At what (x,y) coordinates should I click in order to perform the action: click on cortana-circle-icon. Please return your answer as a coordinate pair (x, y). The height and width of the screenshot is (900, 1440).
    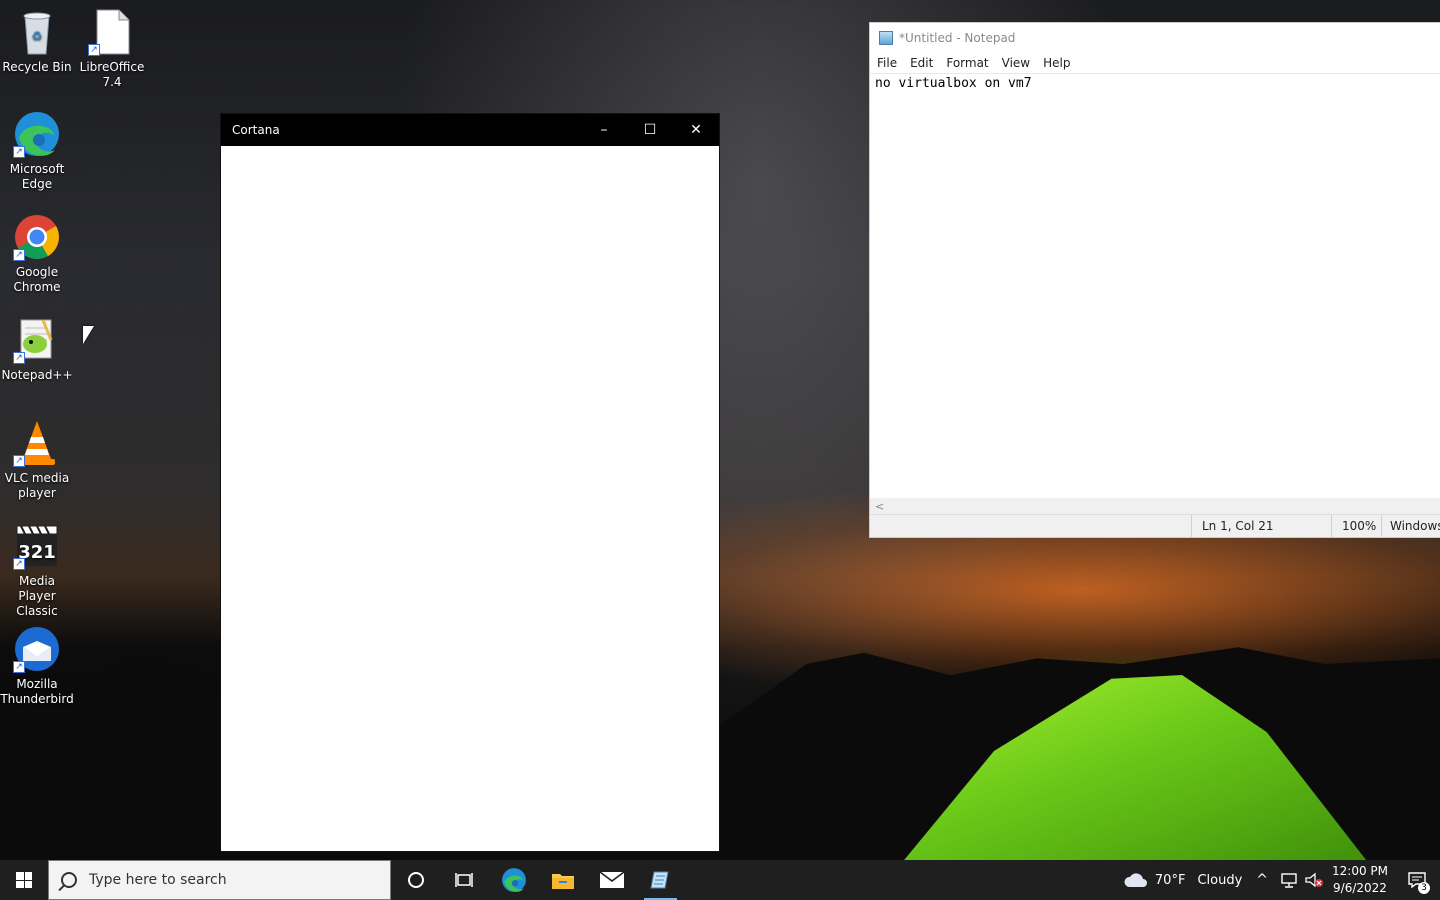
    Looking at the image, I should click on (415, 880).